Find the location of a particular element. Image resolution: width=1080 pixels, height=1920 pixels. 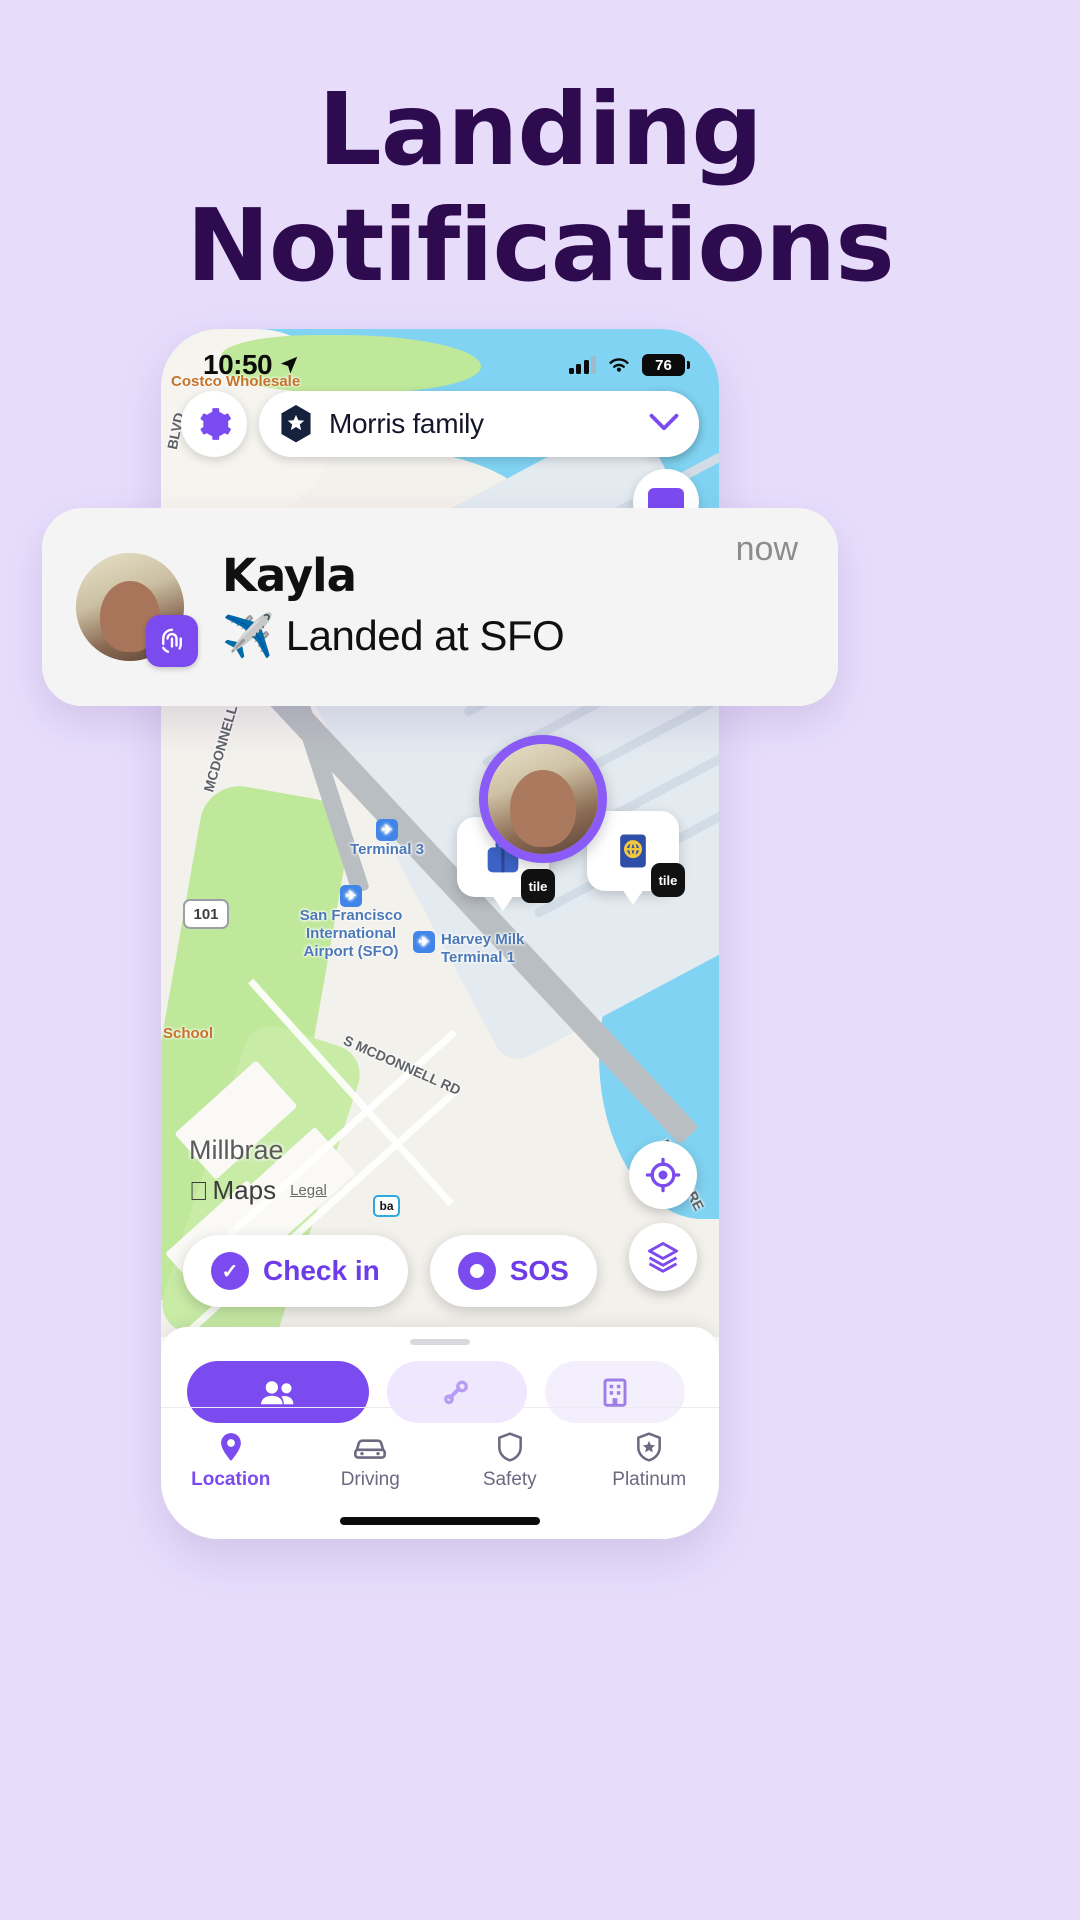

apple-maps-attribution:  Maps Legal is located at coordinates (258, 1190).